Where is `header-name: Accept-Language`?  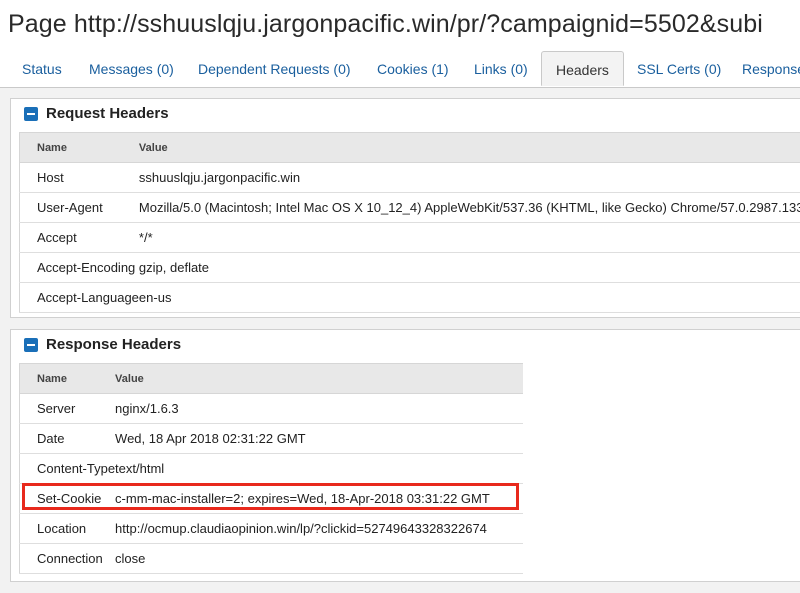 header-name: Accept-Language is located at coordinates (78, 297).